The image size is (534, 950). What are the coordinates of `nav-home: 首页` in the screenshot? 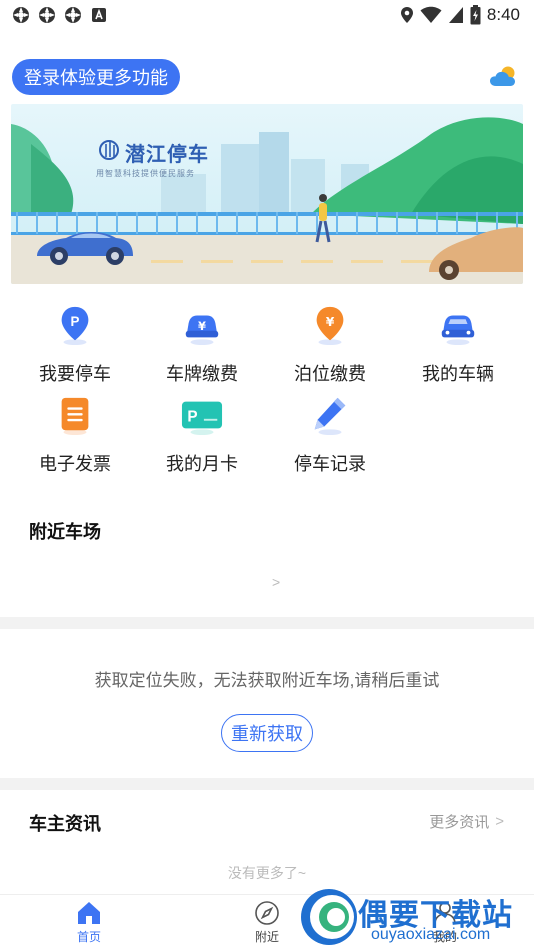 It's located at (89, 922).